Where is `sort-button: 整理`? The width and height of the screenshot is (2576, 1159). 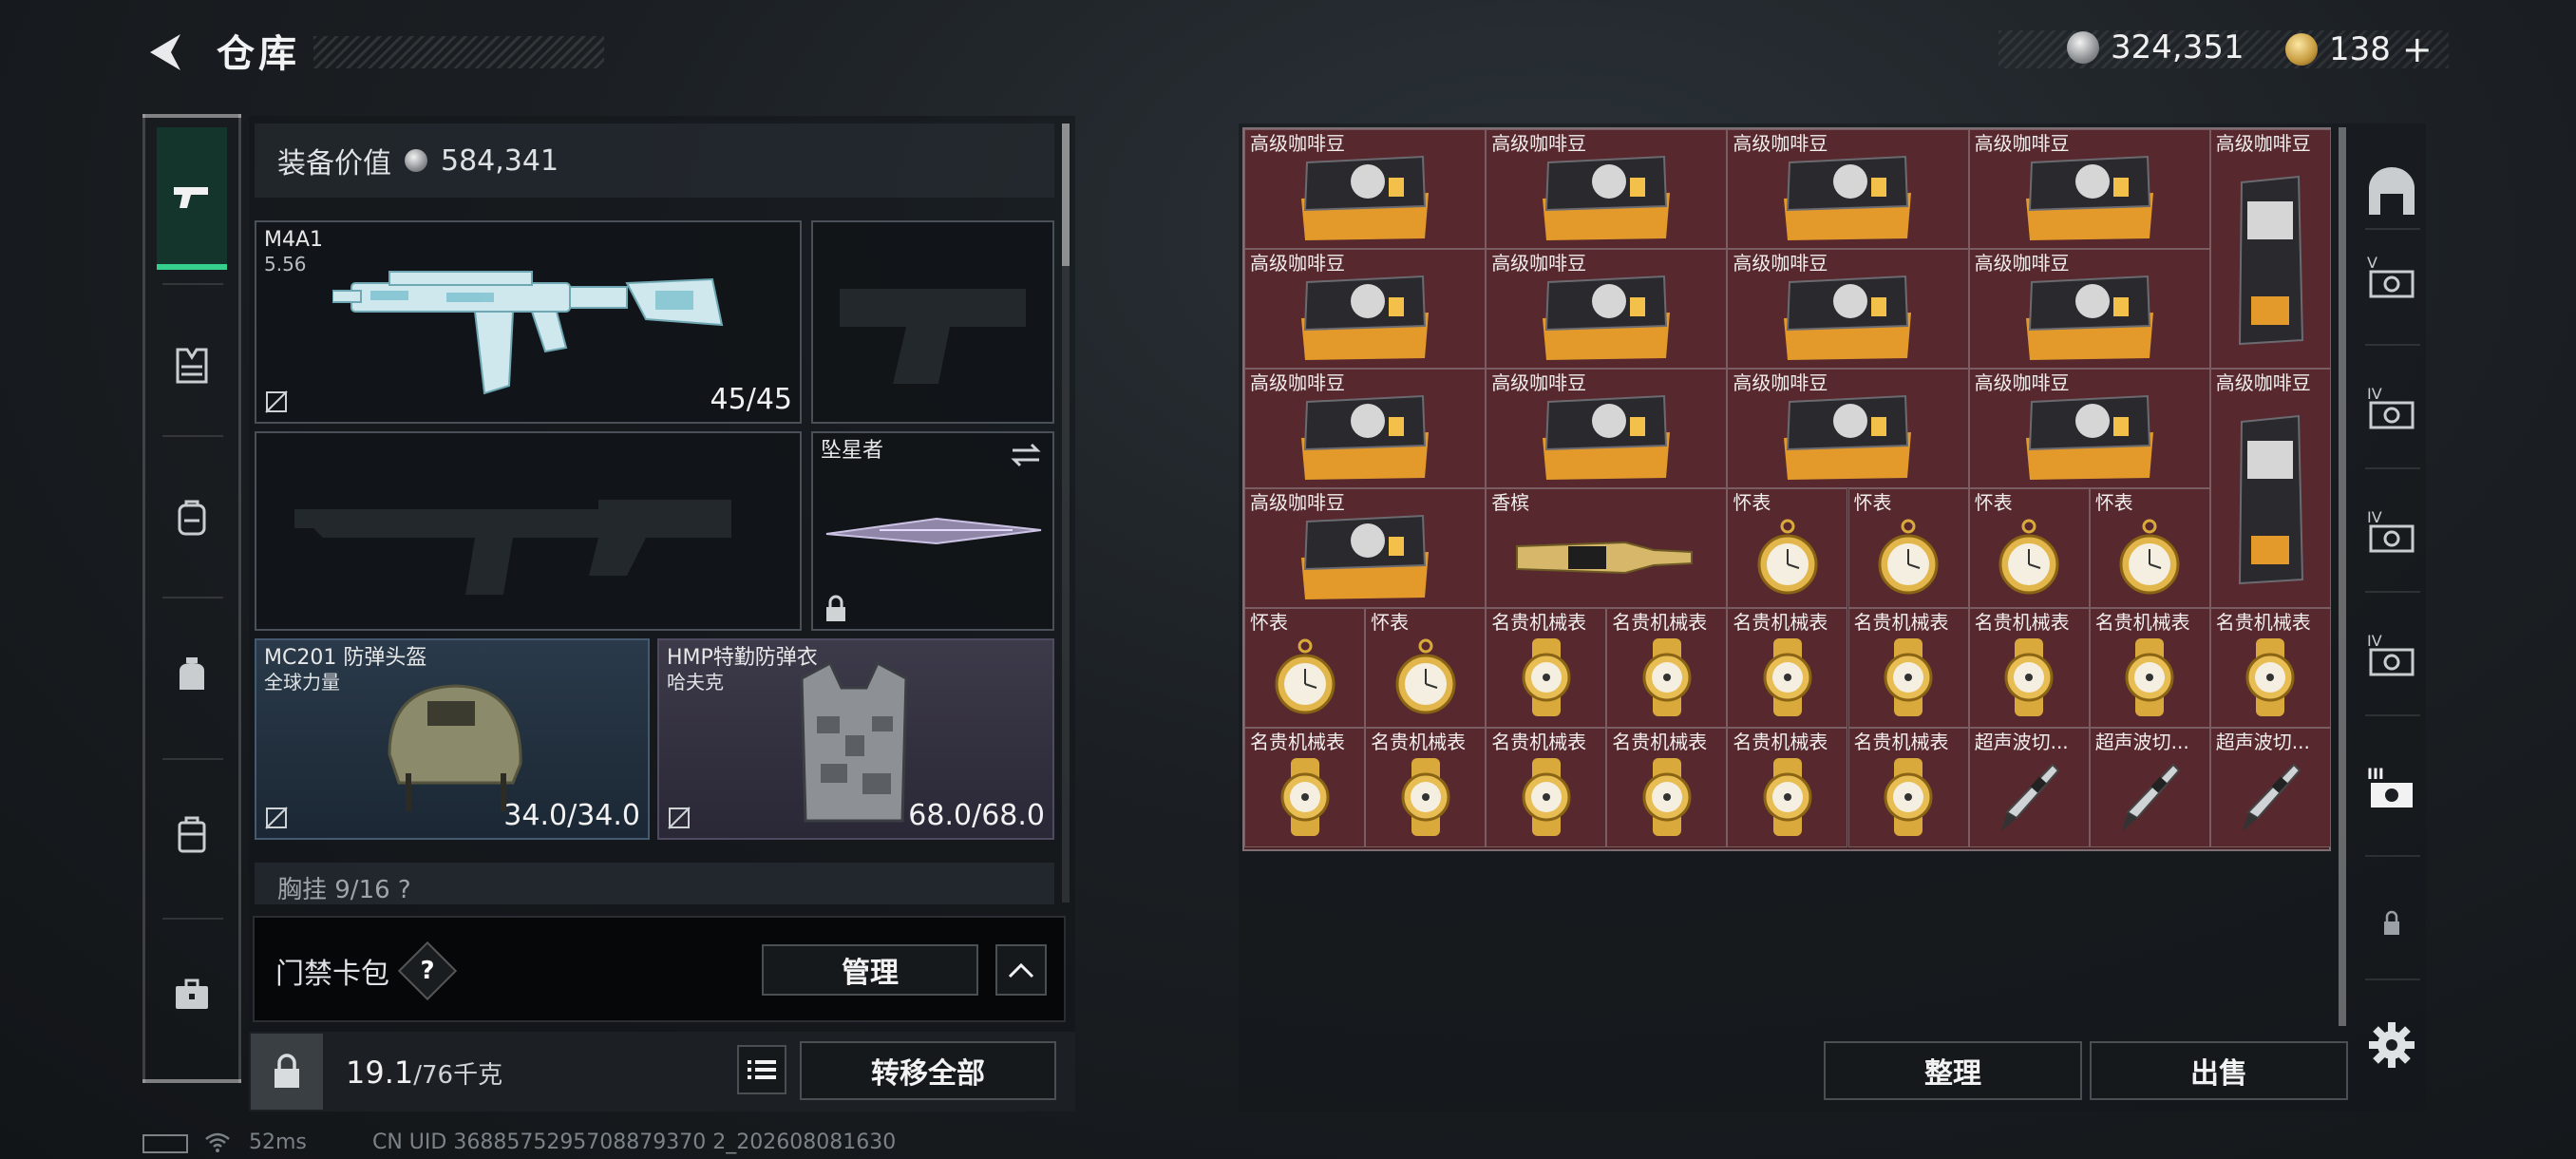 sort-button: 整理 is located at coordinates (1953, 1070).